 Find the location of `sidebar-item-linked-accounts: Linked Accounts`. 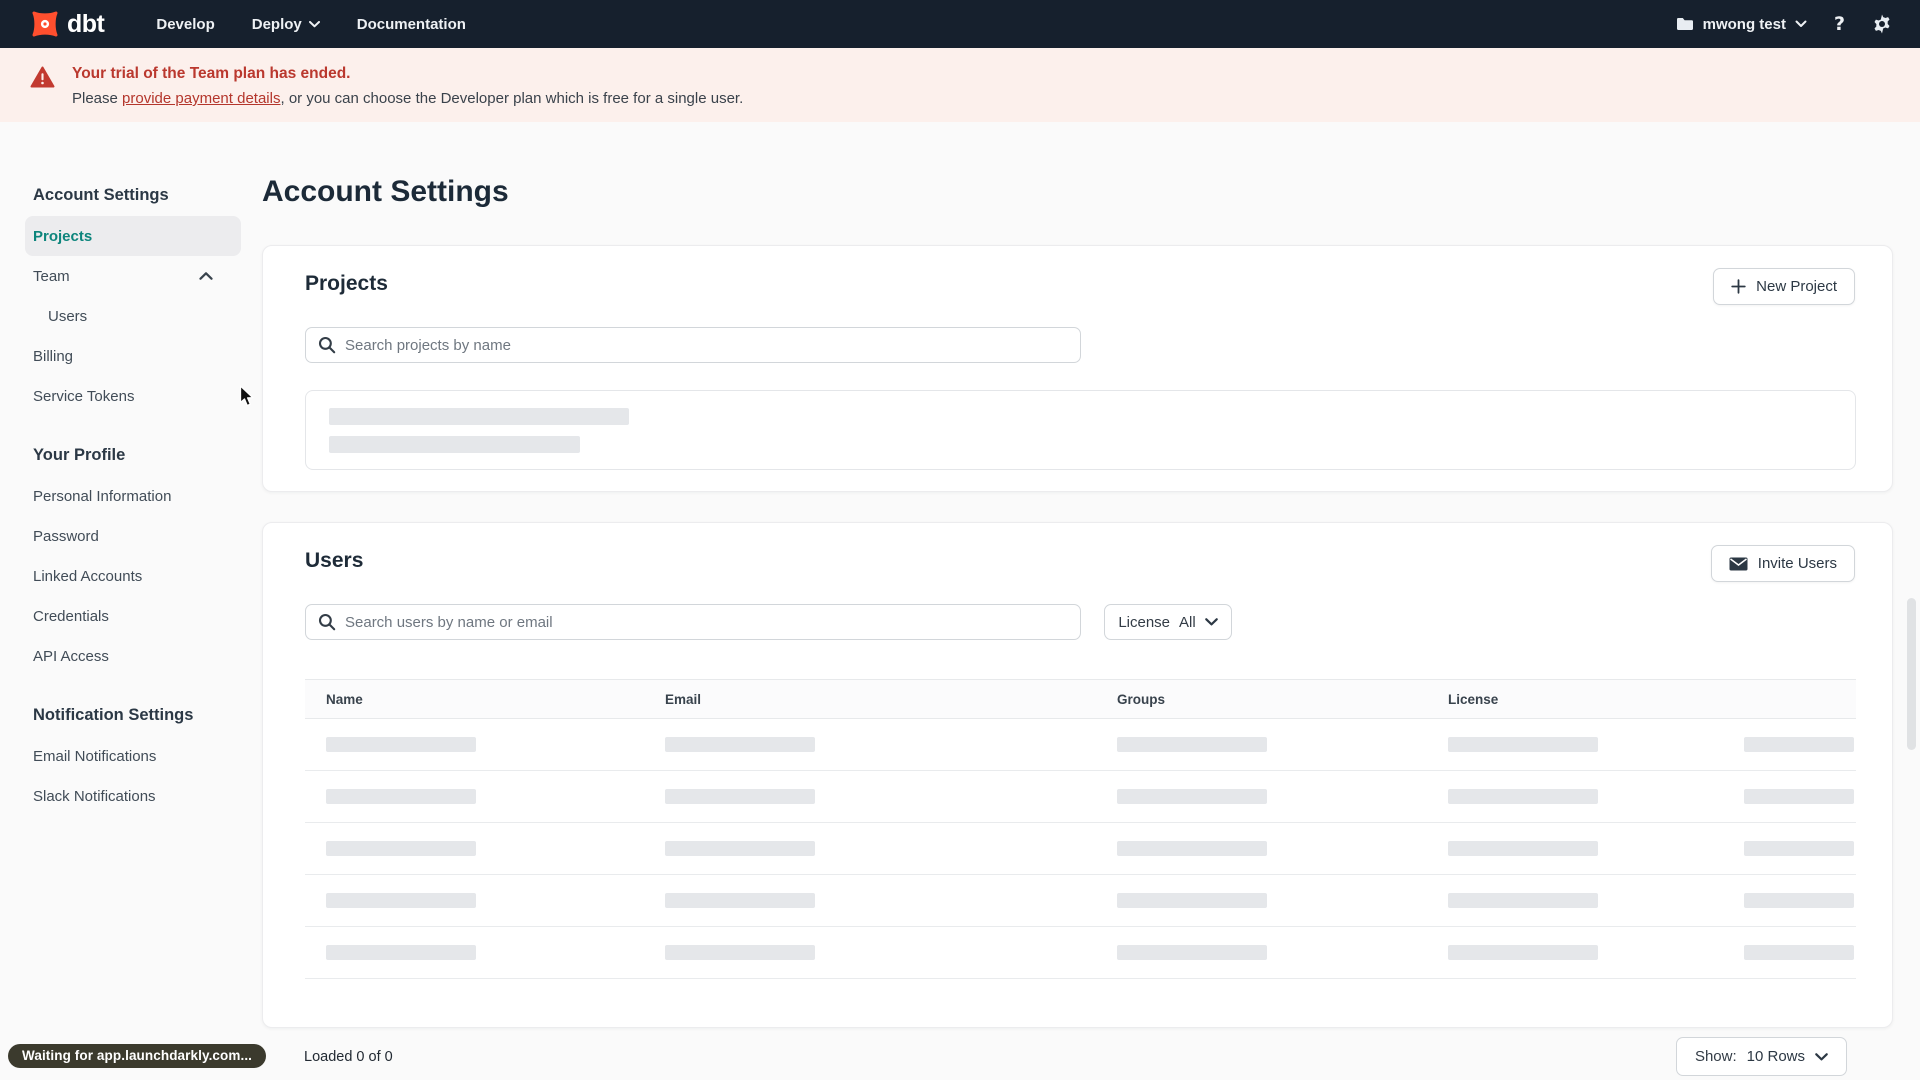

sidebar-item-linked-accounts: Linked Accounts is located at coordinates (133, 576).